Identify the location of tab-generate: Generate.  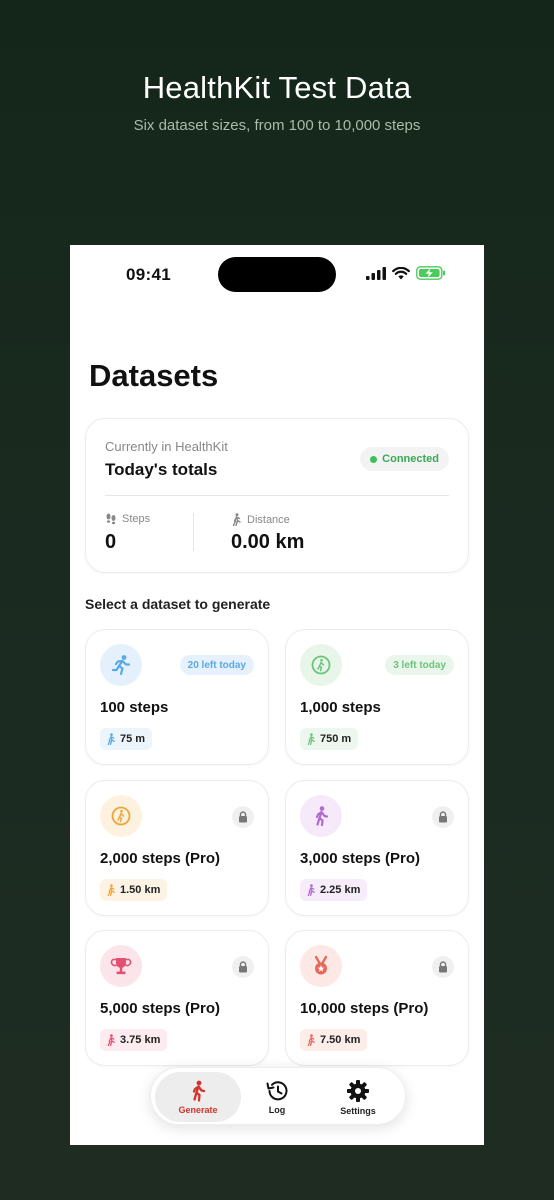
(198, 1097).